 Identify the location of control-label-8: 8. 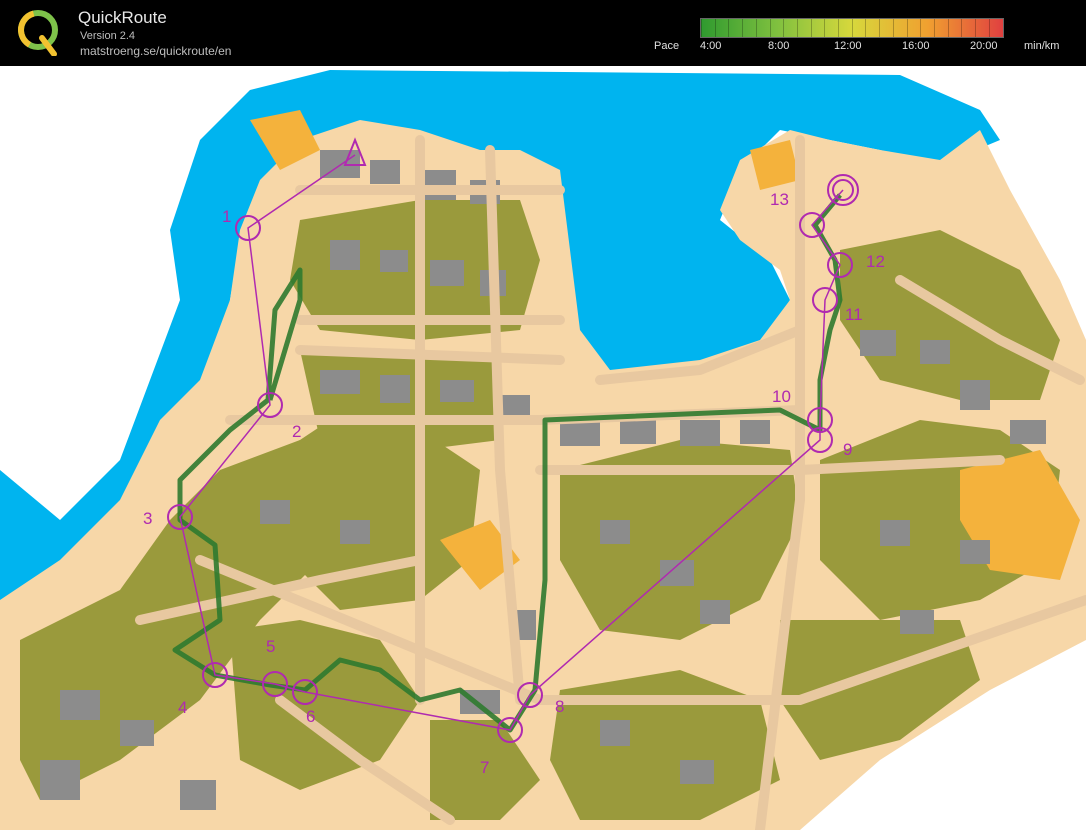
(559, 706).